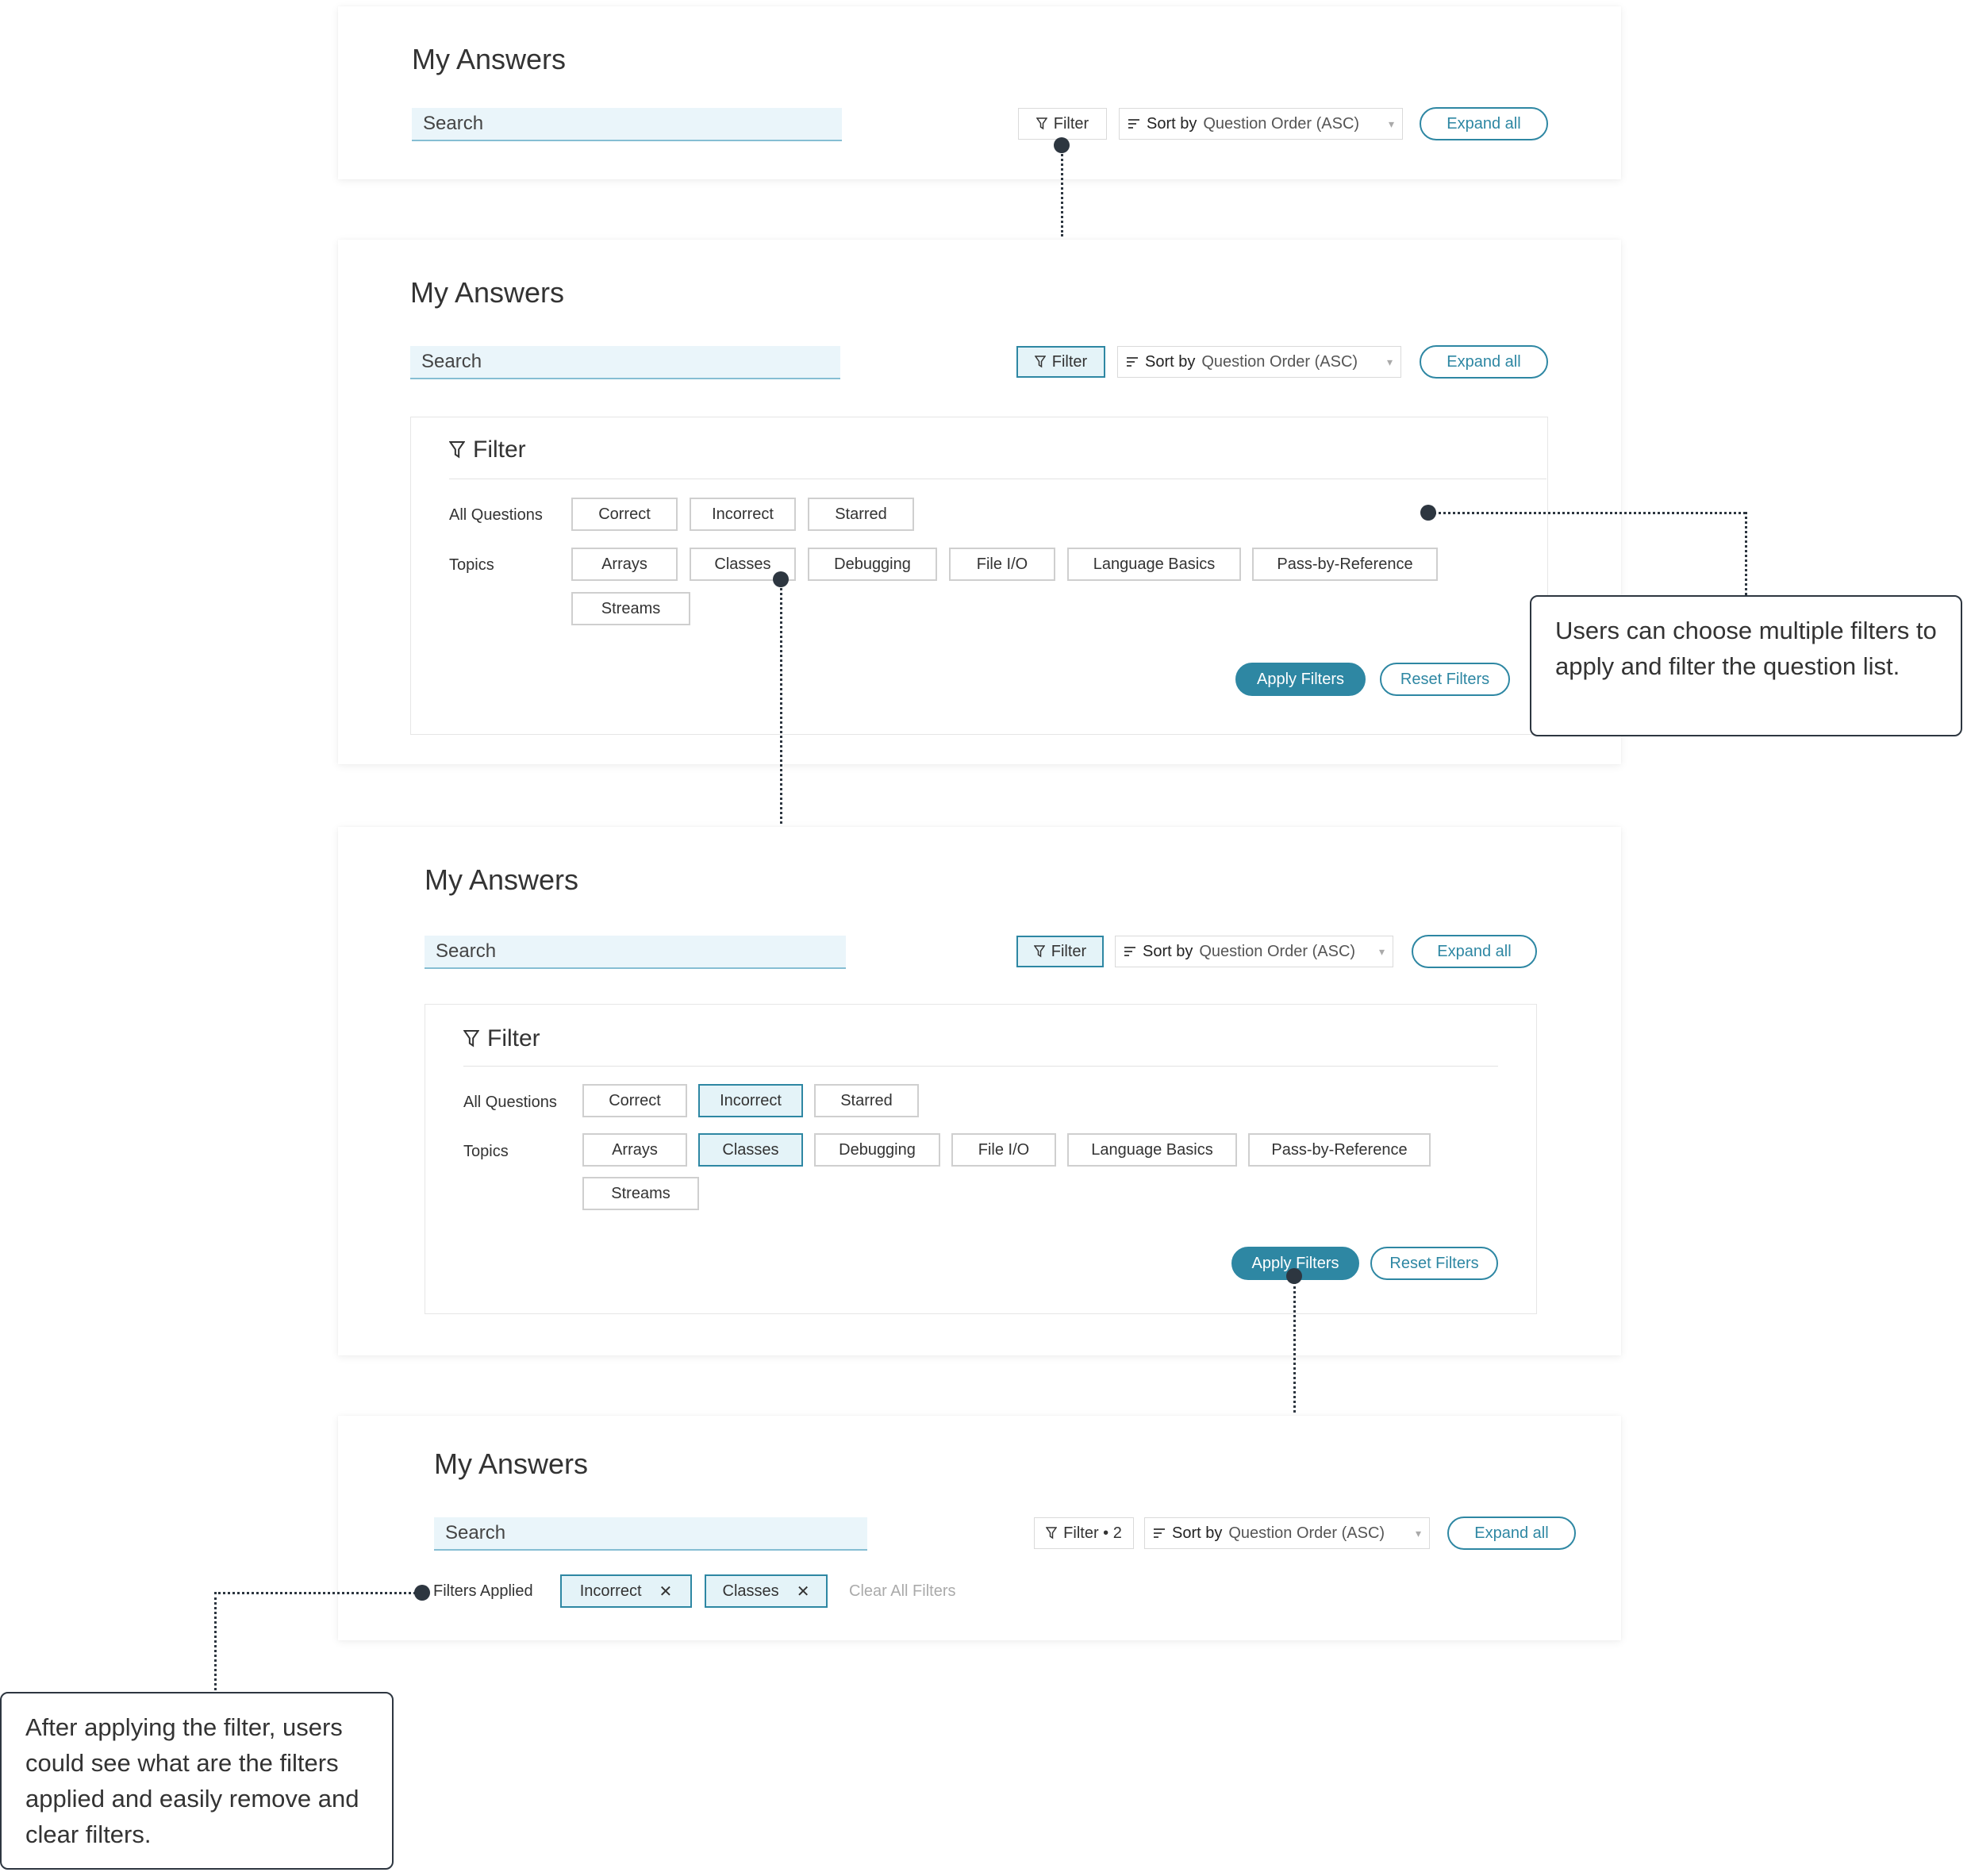 This screenshot has height=1876, width=1971. Describe the element at coordinates (1300, 679) in the screenshot. I see `apply-filters-button: Apply Filters` at that location.